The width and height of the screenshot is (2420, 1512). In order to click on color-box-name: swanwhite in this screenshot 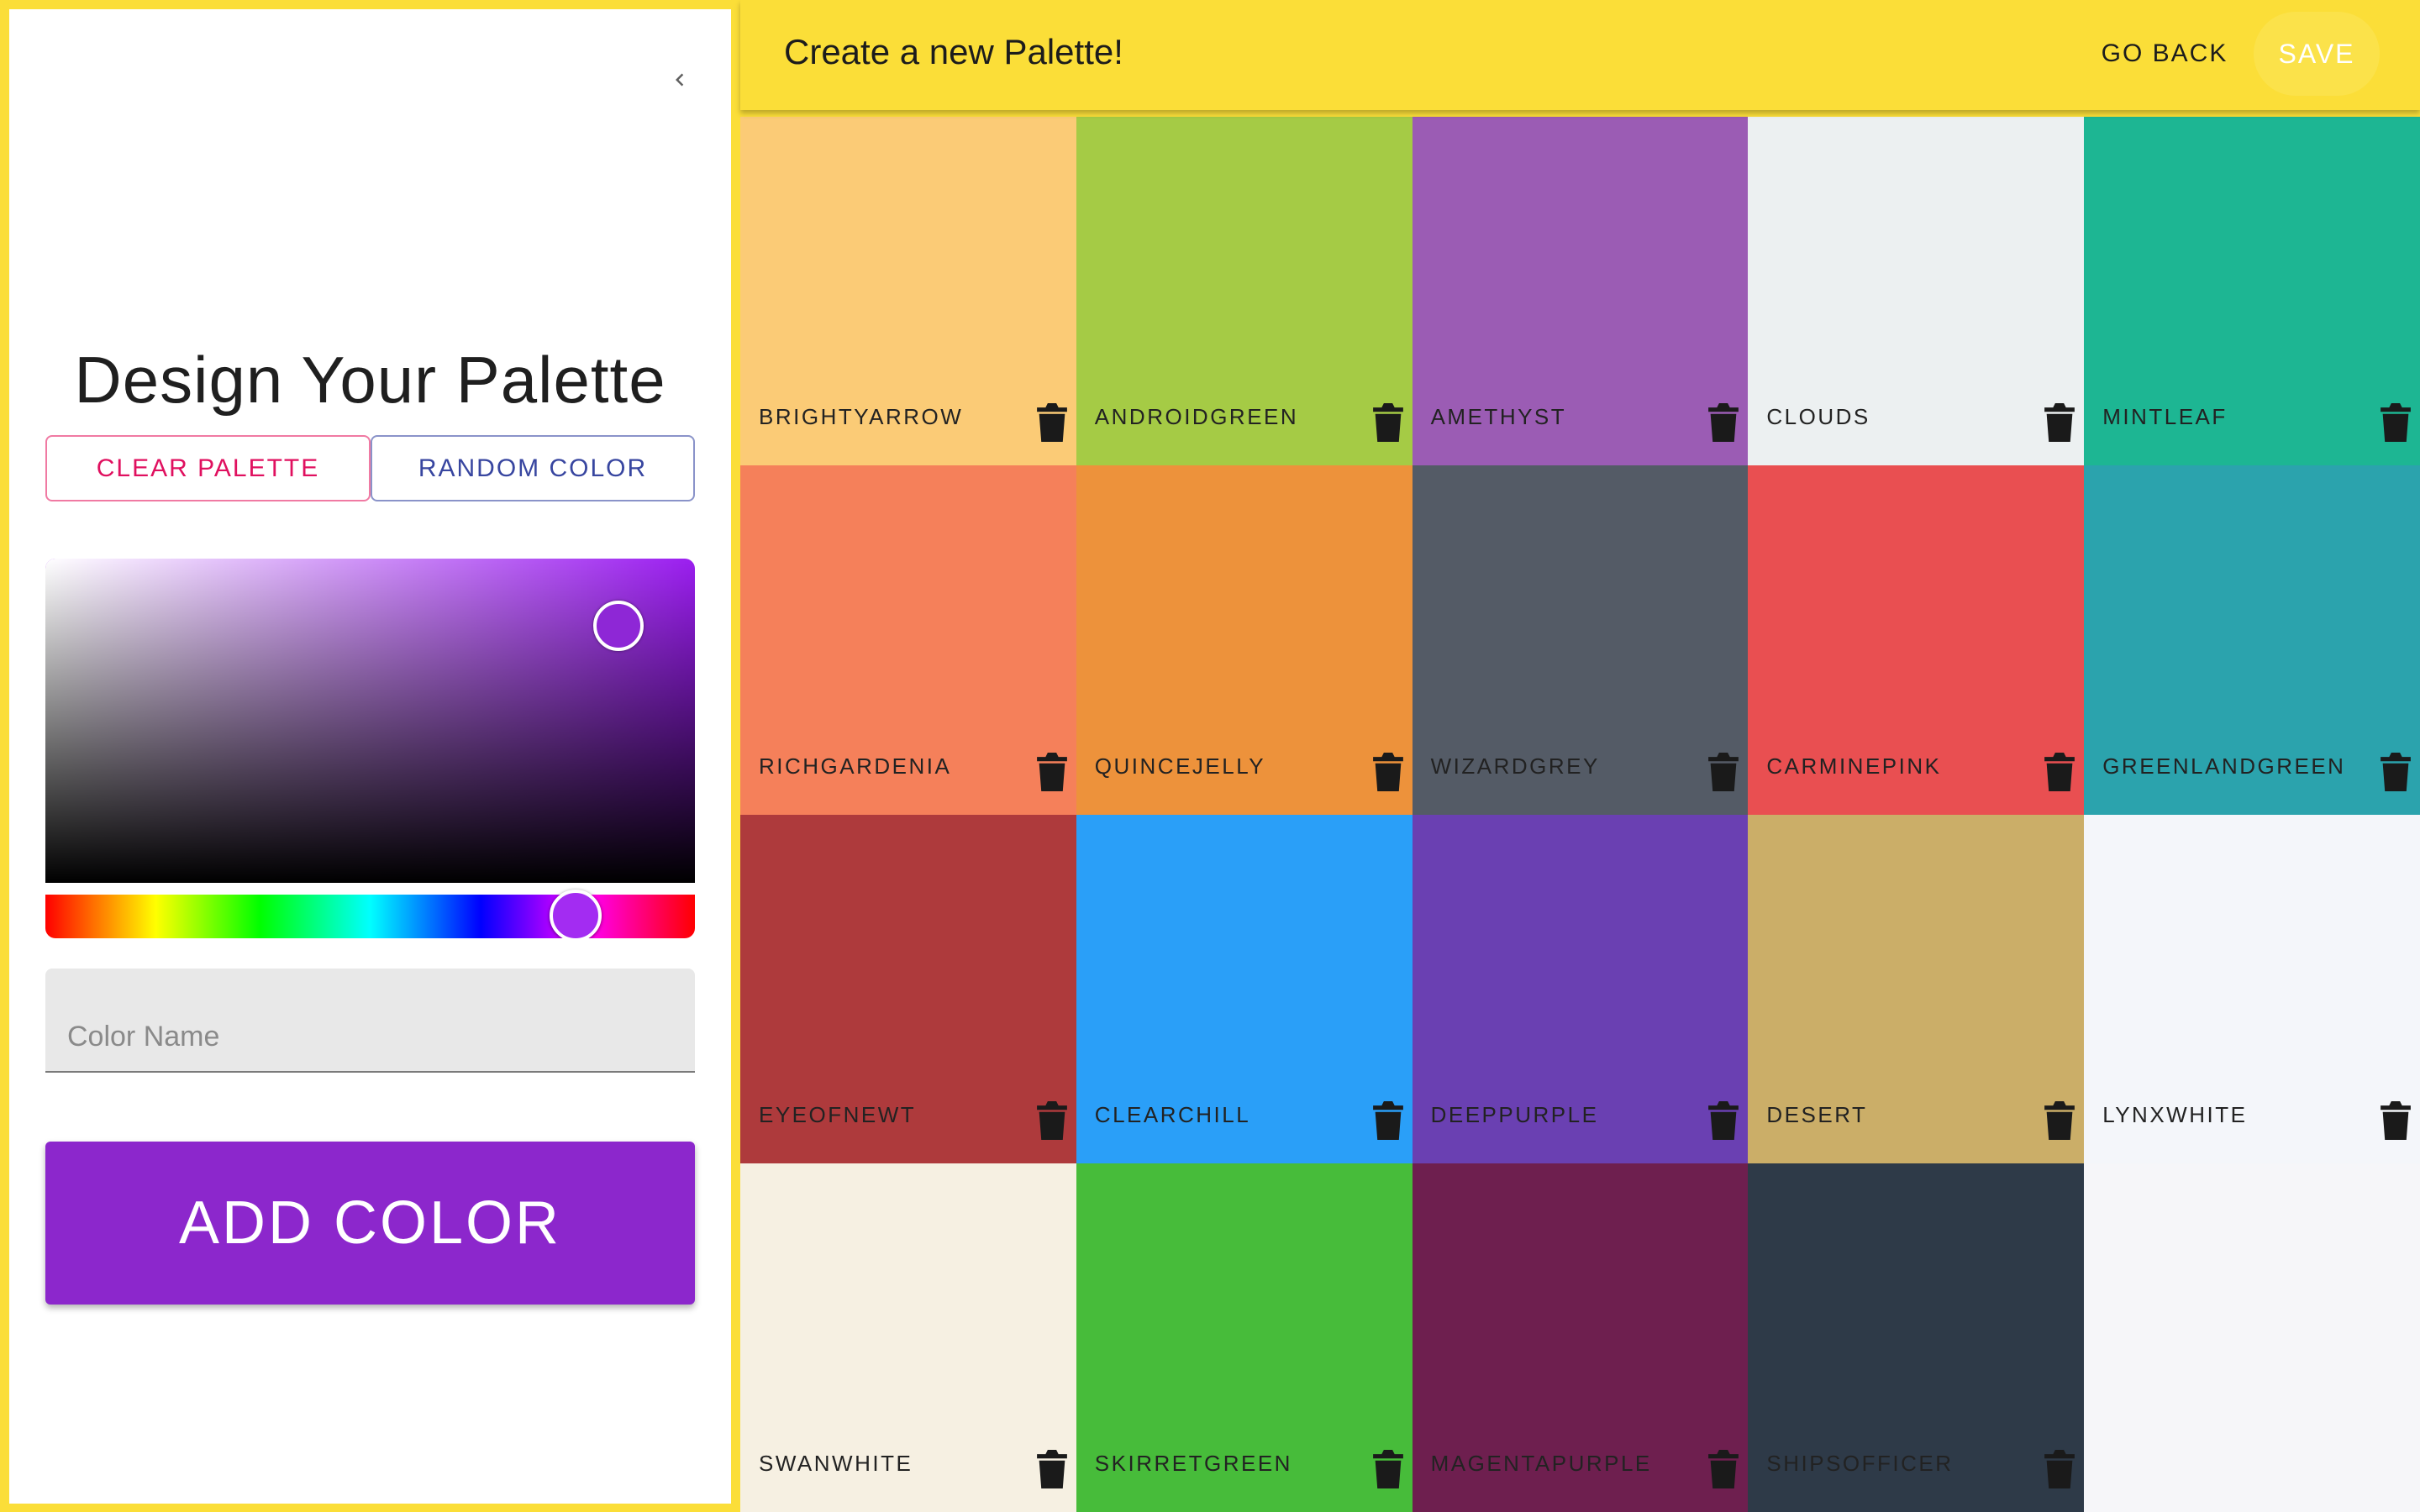, I will do `click(836, 1463)`.